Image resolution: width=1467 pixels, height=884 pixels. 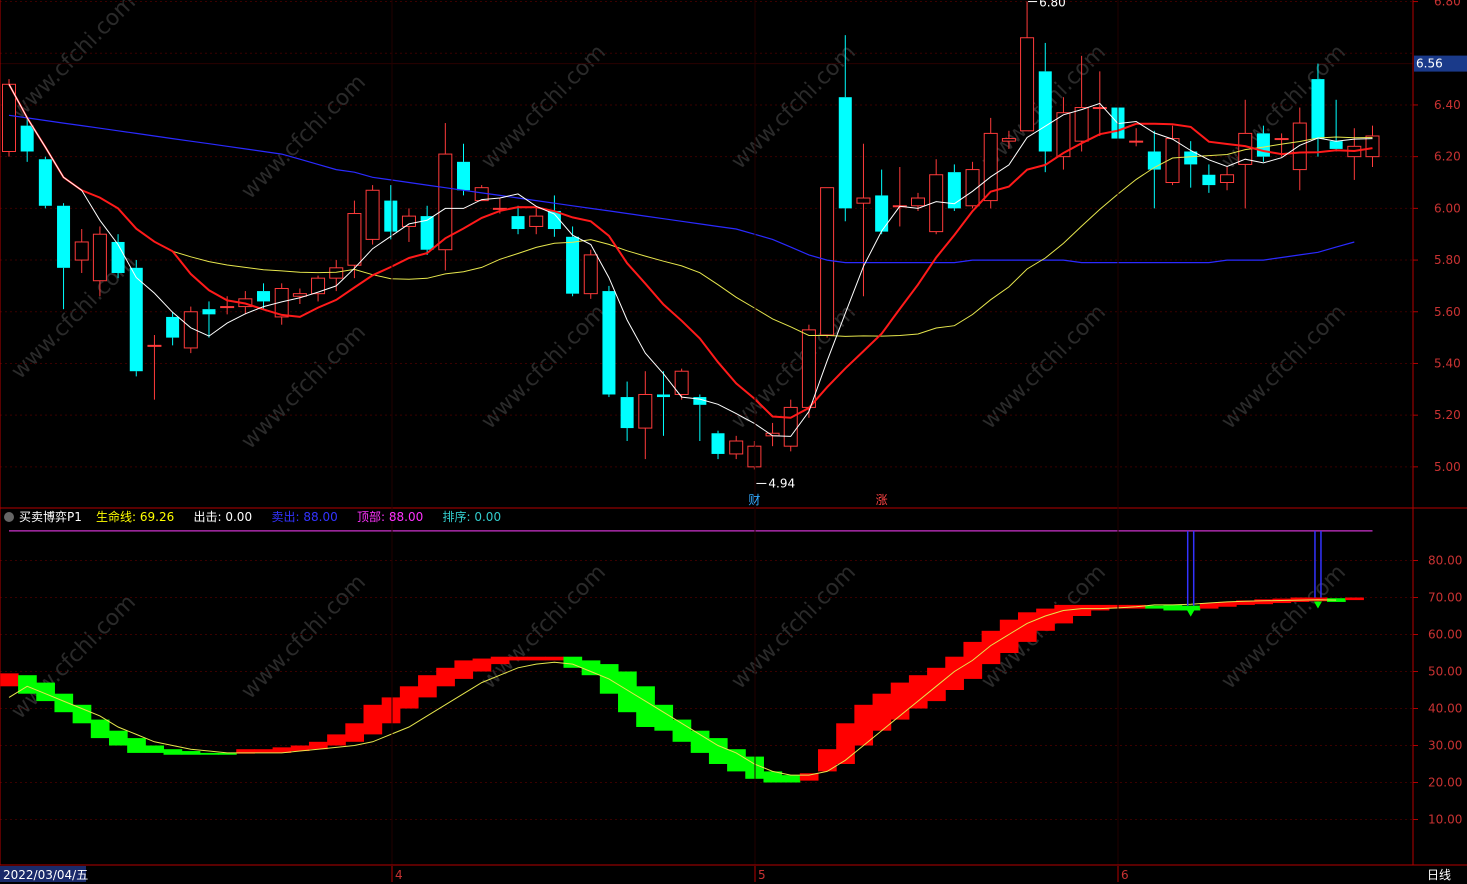 What do you see at coordinates (762, 875) in the screenshot?
I see `month-tick-label: 5` at bounding box center [762, 875].